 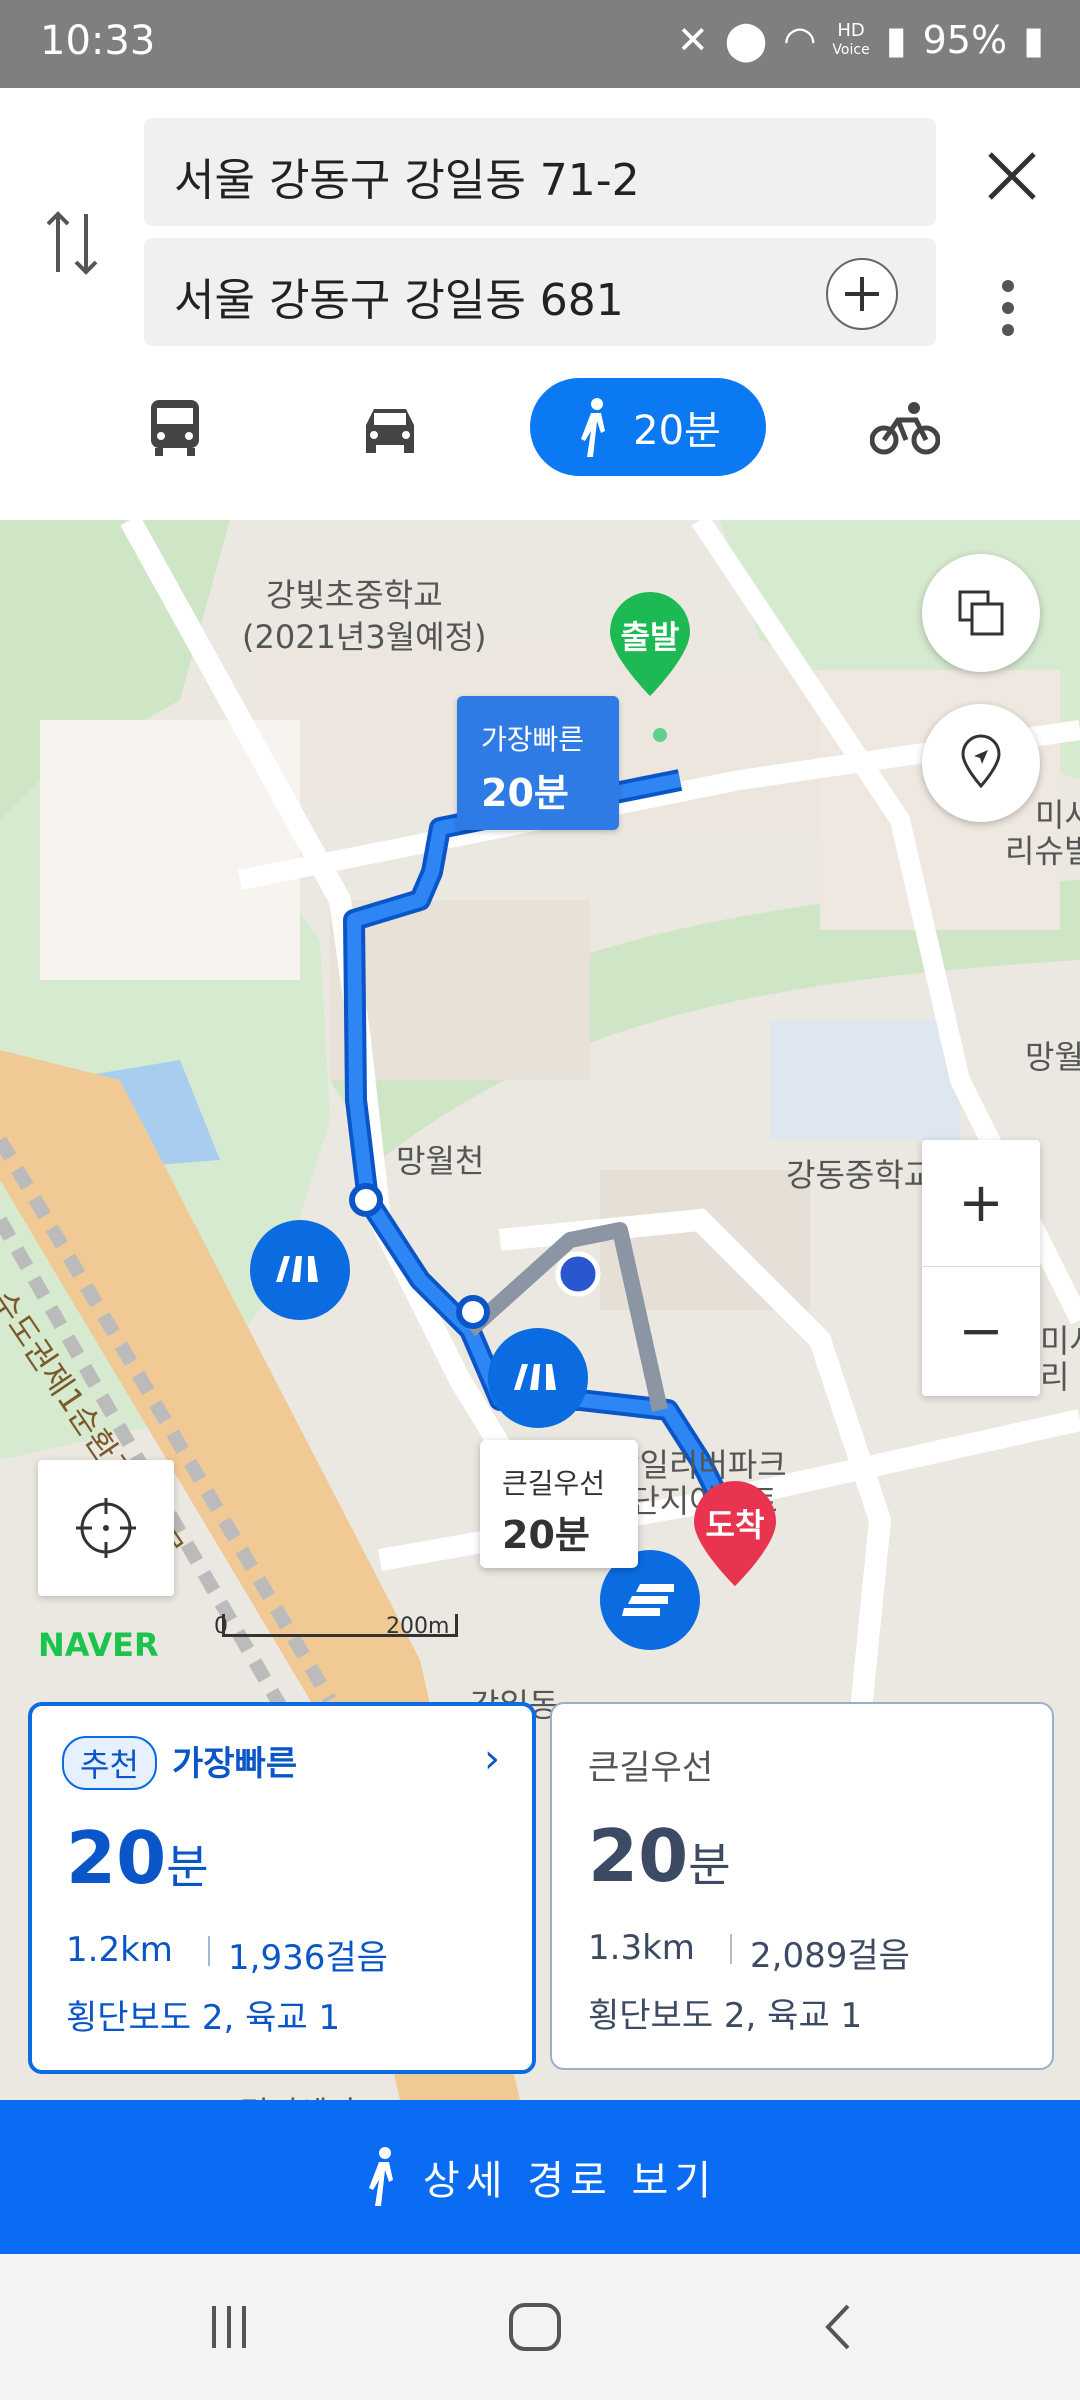 I want to click on mode-bike, so click(x=905, y=428).